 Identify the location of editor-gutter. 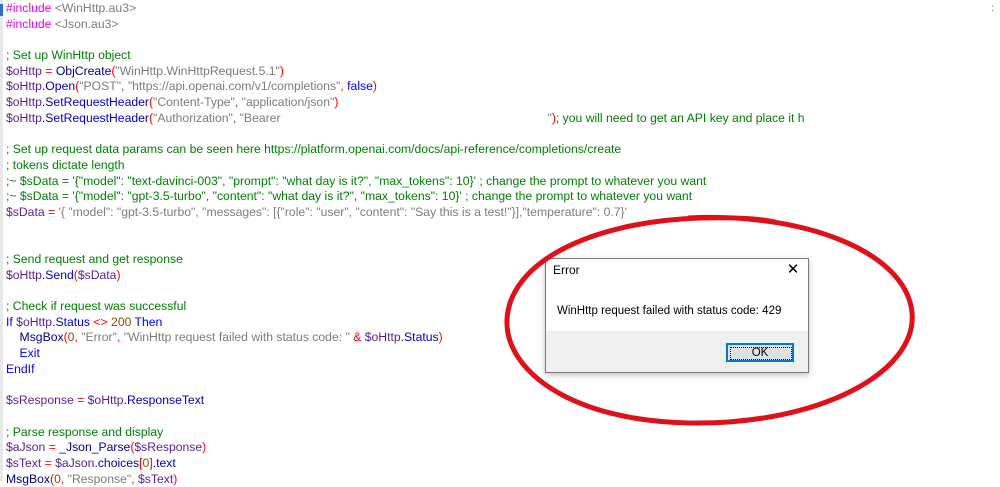
(1, 240).